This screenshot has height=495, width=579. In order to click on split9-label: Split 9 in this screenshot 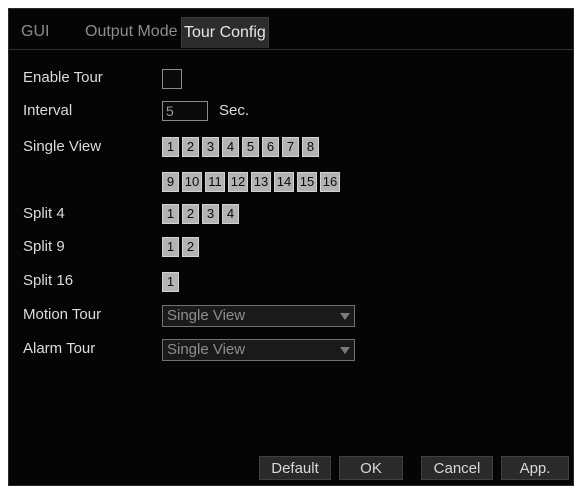, I will do `click(44, 246)`.